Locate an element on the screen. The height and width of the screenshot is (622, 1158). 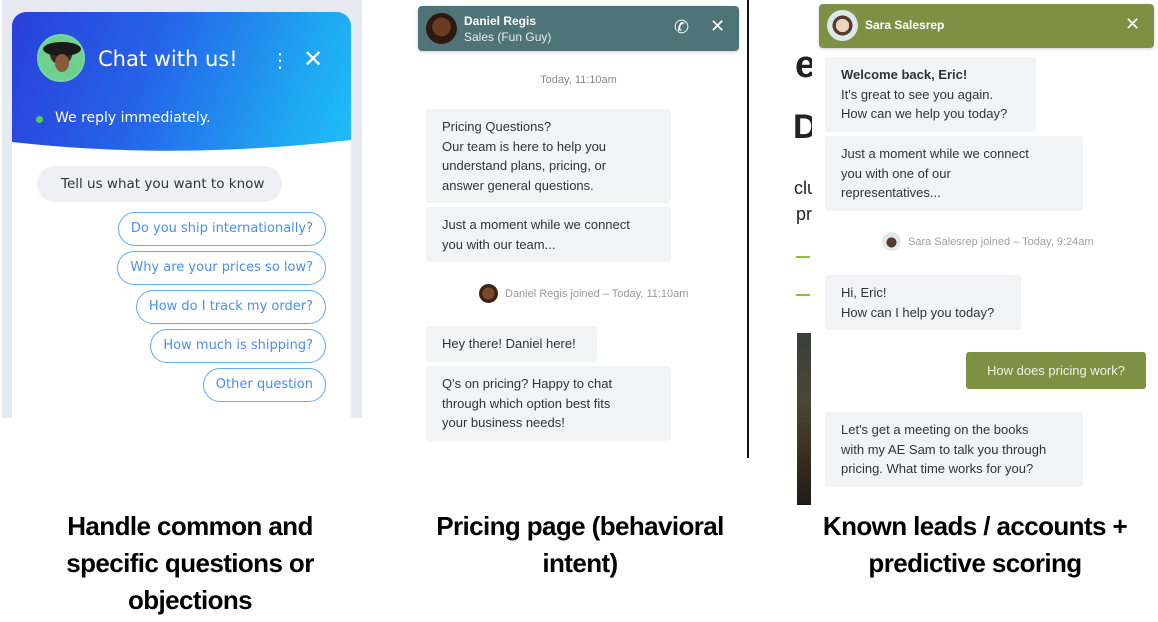
chat-header-known-leads: Sara Salesrep ✕ is located at coordinates (986, 26).